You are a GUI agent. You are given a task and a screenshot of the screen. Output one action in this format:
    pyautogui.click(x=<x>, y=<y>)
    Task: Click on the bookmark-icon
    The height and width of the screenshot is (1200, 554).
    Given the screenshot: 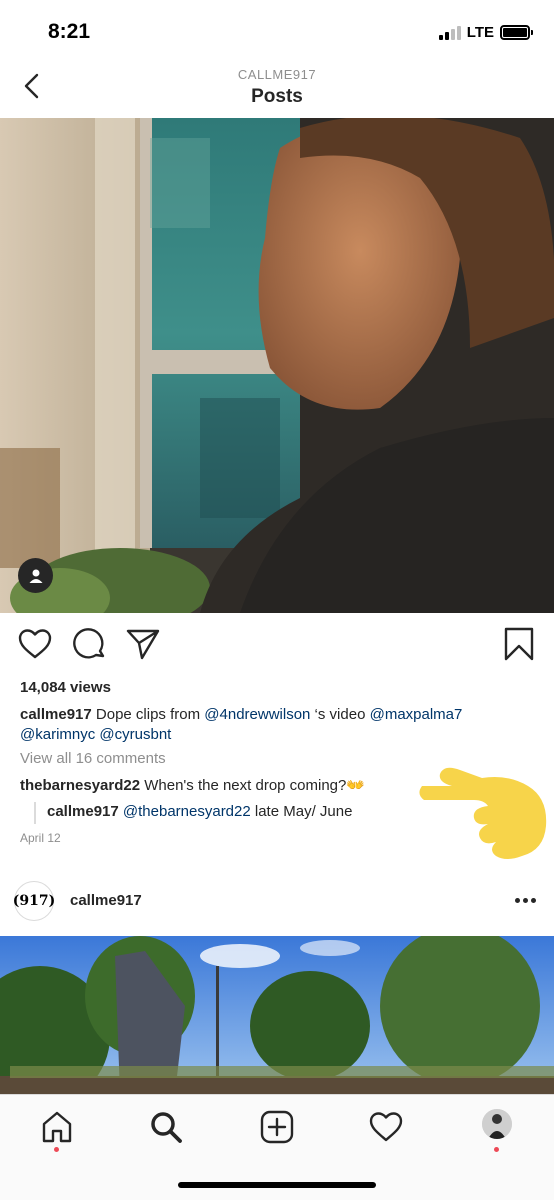 What is the action you would take?
    pyautogui.click(x=519, y=644)
    